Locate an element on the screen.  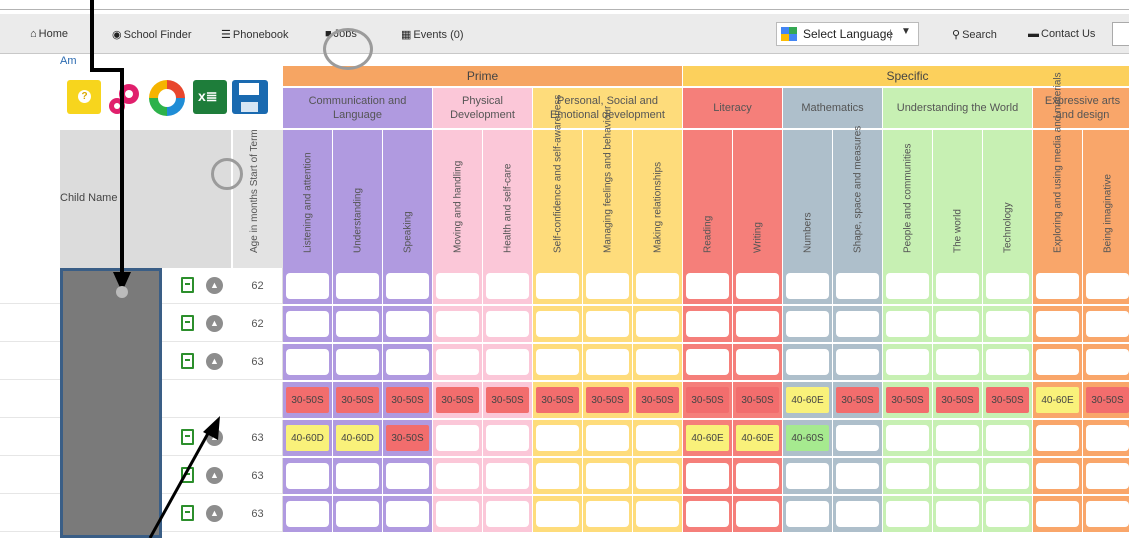
highlight-ring-header is located at coordinates (227, 174).